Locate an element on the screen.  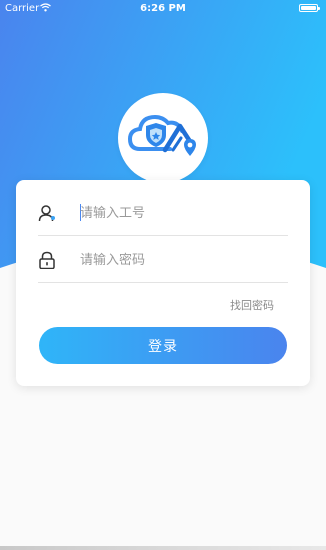
app-logo is located at coordinates (163, 138).